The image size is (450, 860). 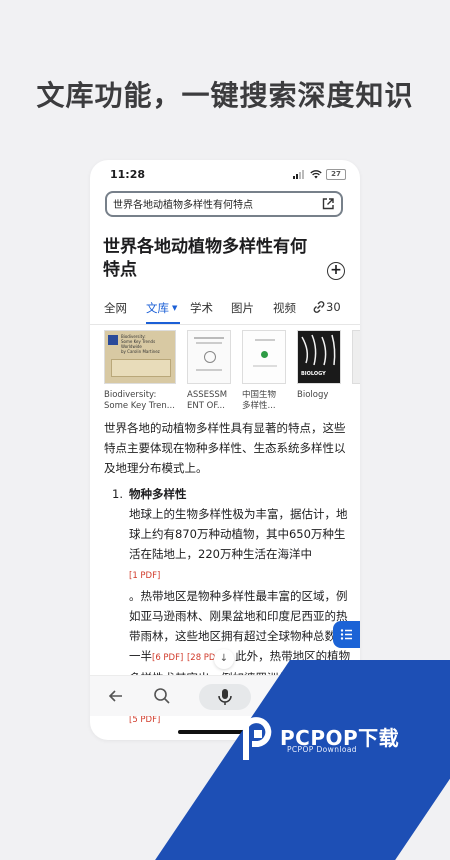 What do you see at coordinates (128, 174) in the screenshot?
I see `status-time: 11:28` at bounding box center [128, 174].